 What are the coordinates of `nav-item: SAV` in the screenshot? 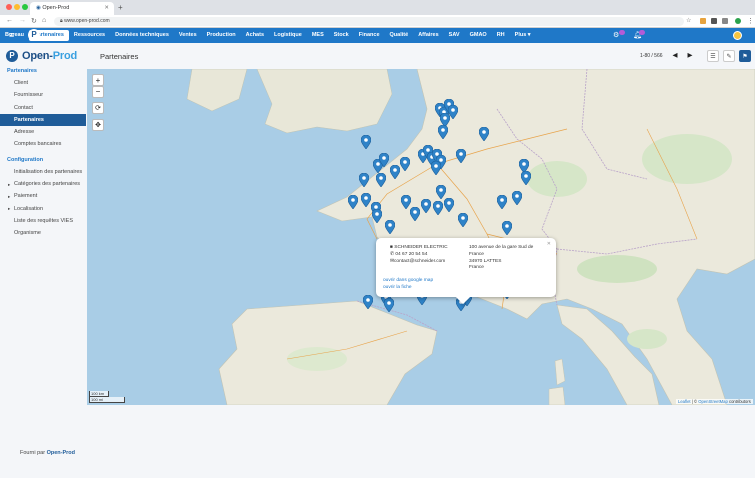 It's located at (454, 35).